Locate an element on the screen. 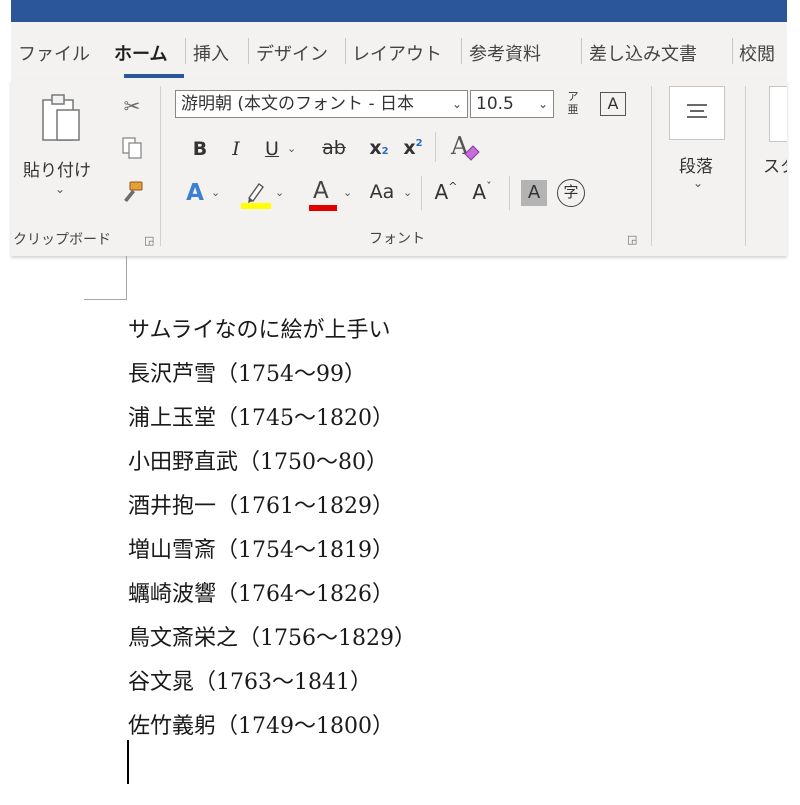 The height and width of the screenshot is (805, 800). clear-formatting-icon: A is located at coordinates (465, 146).